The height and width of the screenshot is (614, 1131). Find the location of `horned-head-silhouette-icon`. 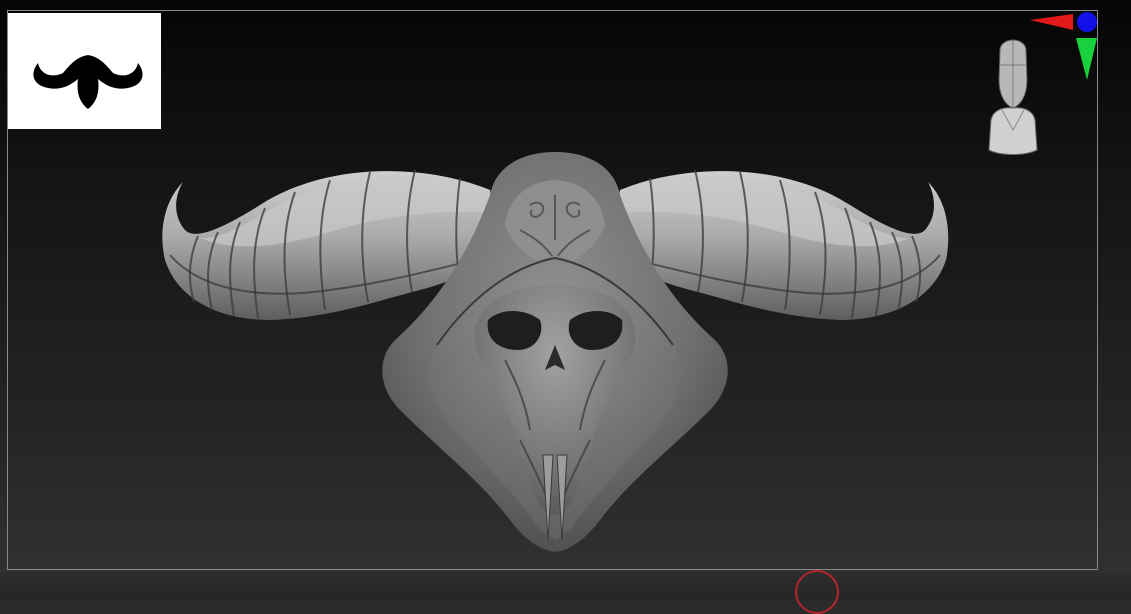

horned-head-silhouette-icon is located at coordinates (88, 82).